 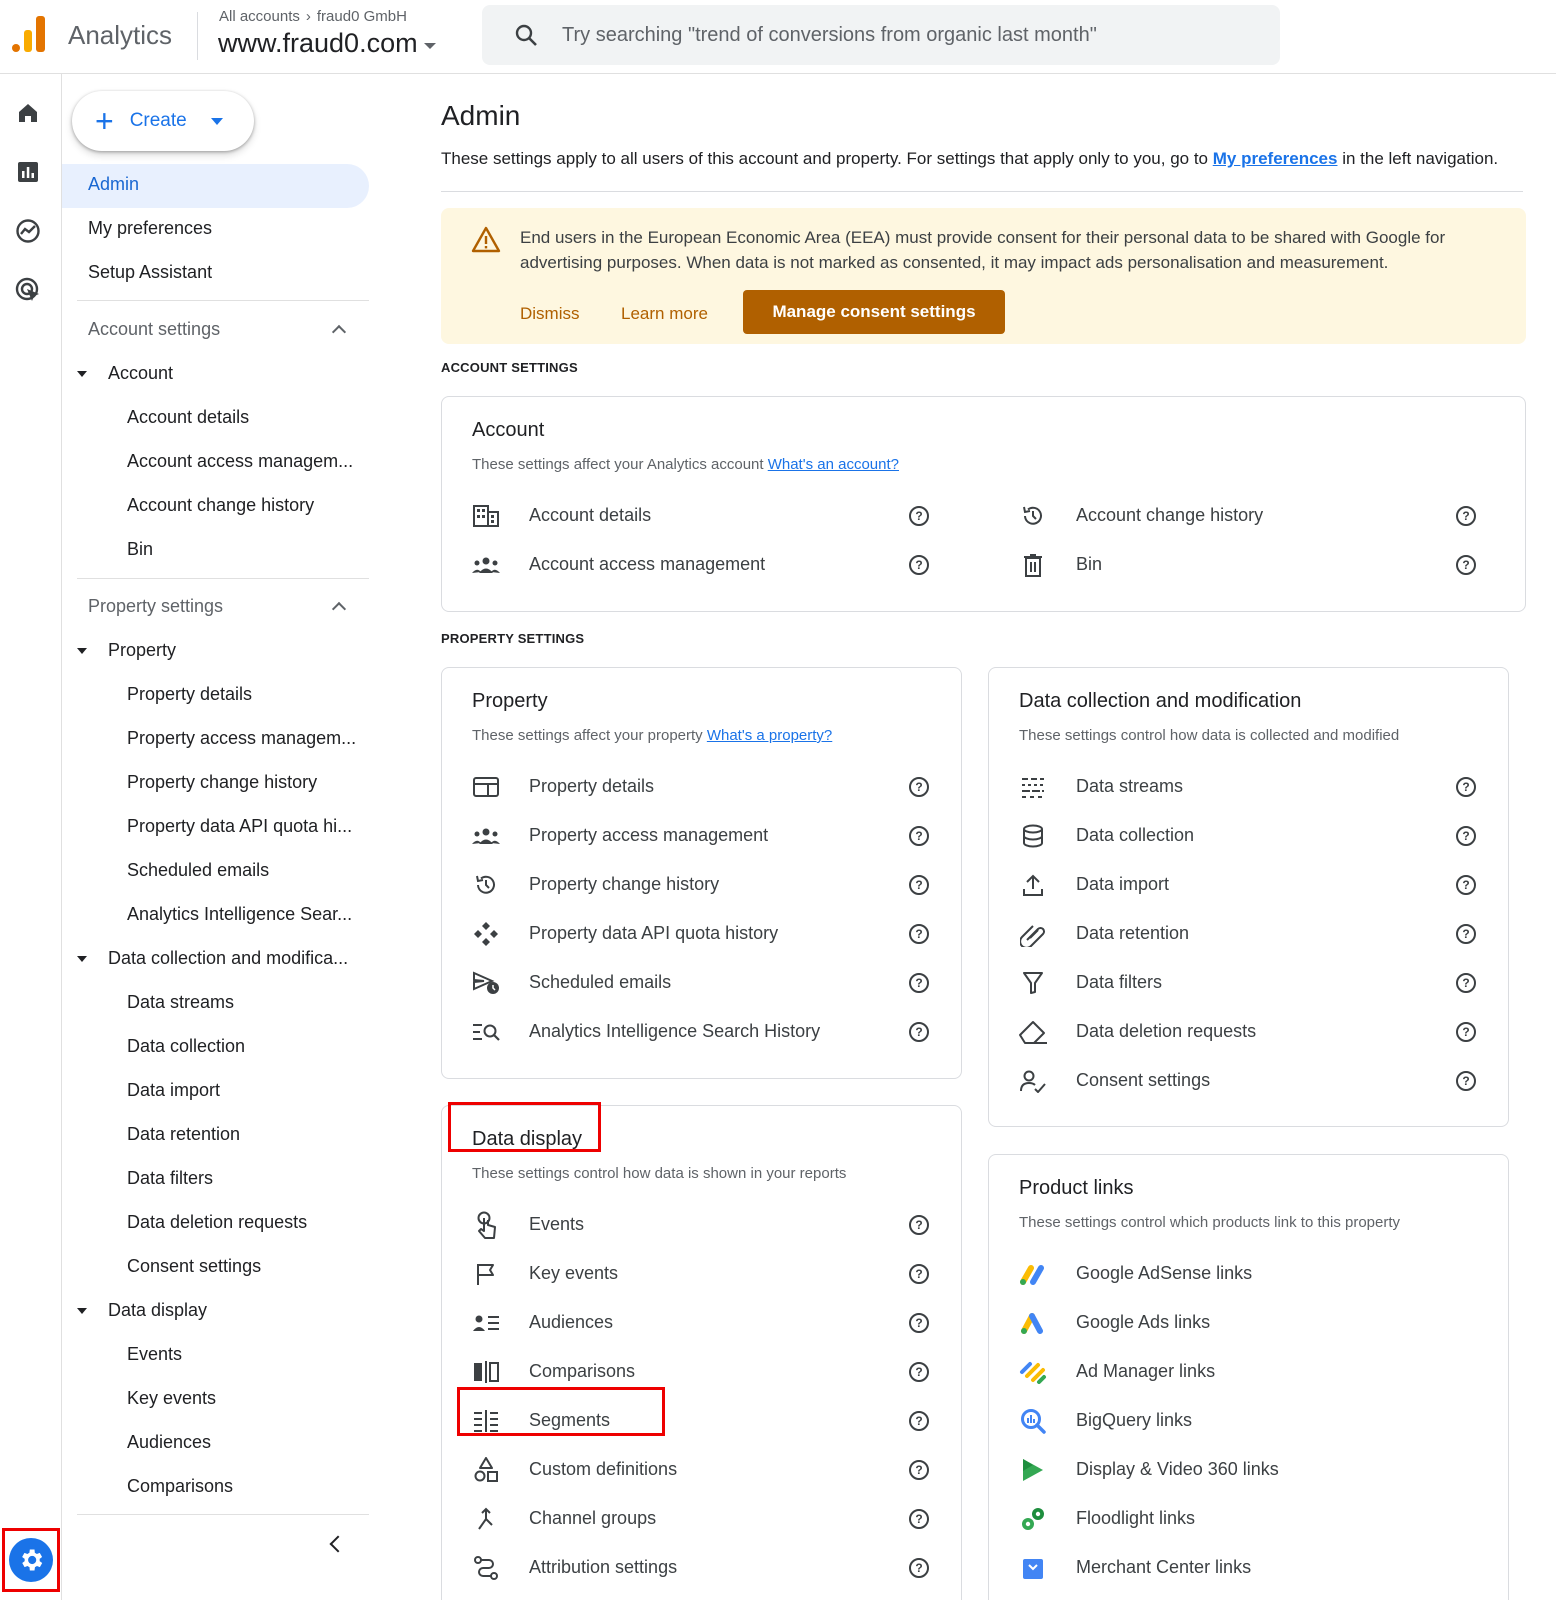 I want to click on floodlight-links-row: Floodlight links, so click(x=1253, y=1519).